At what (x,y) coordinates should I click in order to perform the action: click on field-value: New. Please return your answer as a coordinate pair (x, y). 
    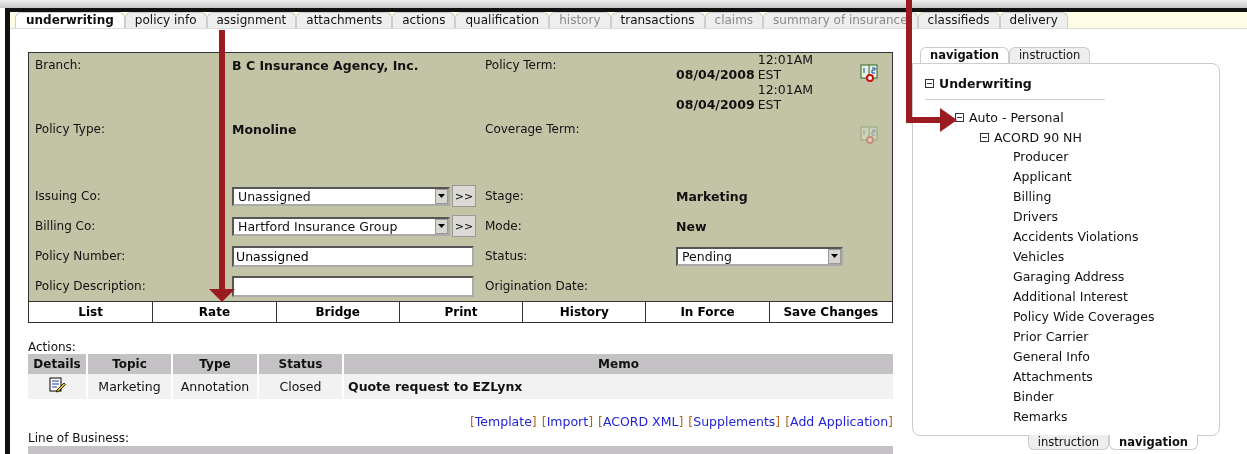
    Looking at the image, I should click on (691, 226).